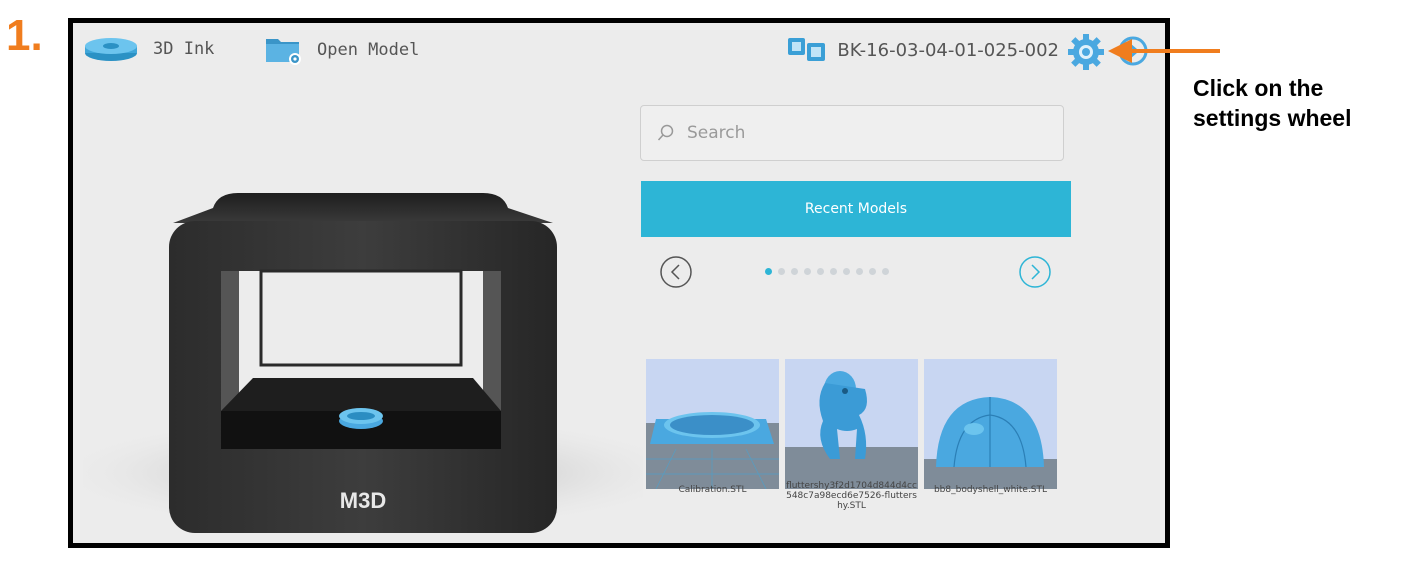 This screenshot has height=571, width=1403. I want to click on model-name: Calibration.STL, so click(712, 490).